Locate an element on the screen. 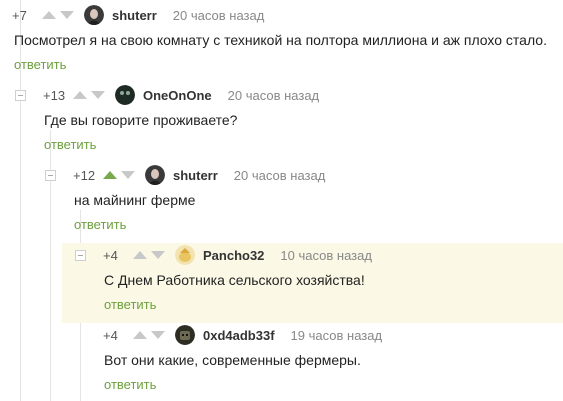  author-name: 0xd4adb33f is located at coordinates (239, 335).